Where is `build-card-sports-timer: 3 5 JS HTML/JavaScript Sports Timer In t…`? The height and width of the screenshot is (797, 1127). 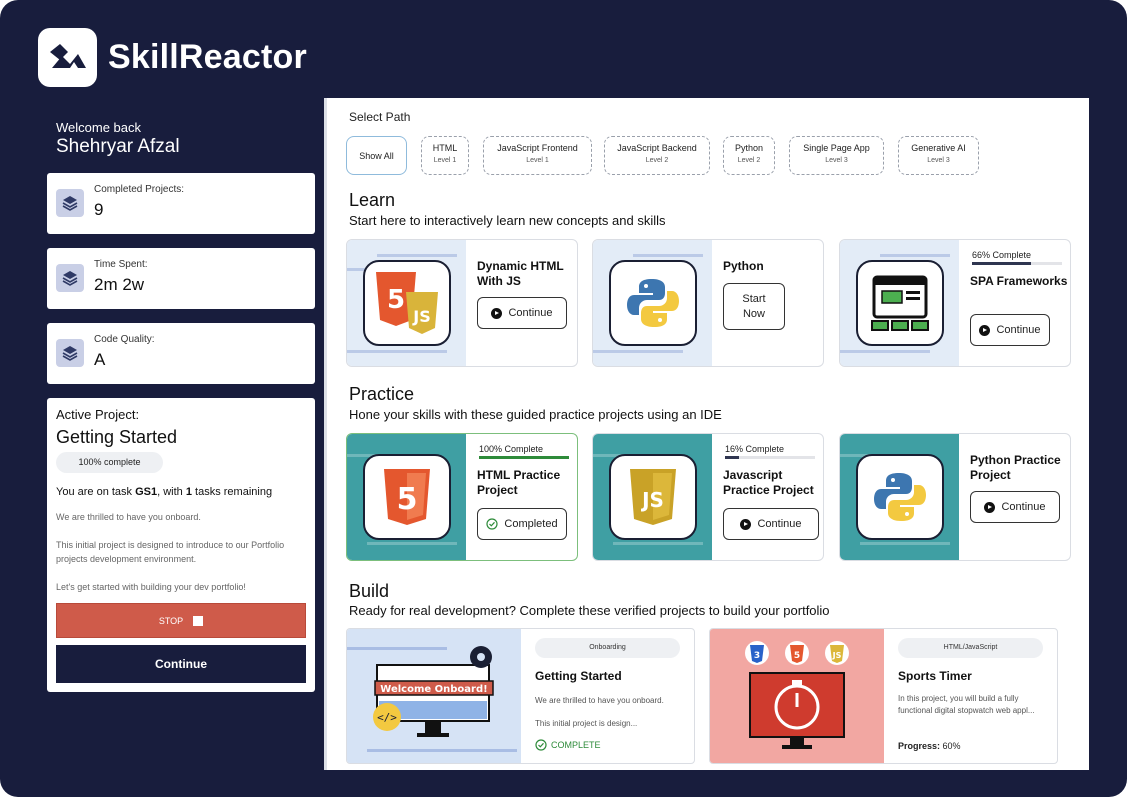
build-card-sports-timer: 3 5 JS HTML/JavaScript Sports Timer In t… is located at coordinates (883, 696).